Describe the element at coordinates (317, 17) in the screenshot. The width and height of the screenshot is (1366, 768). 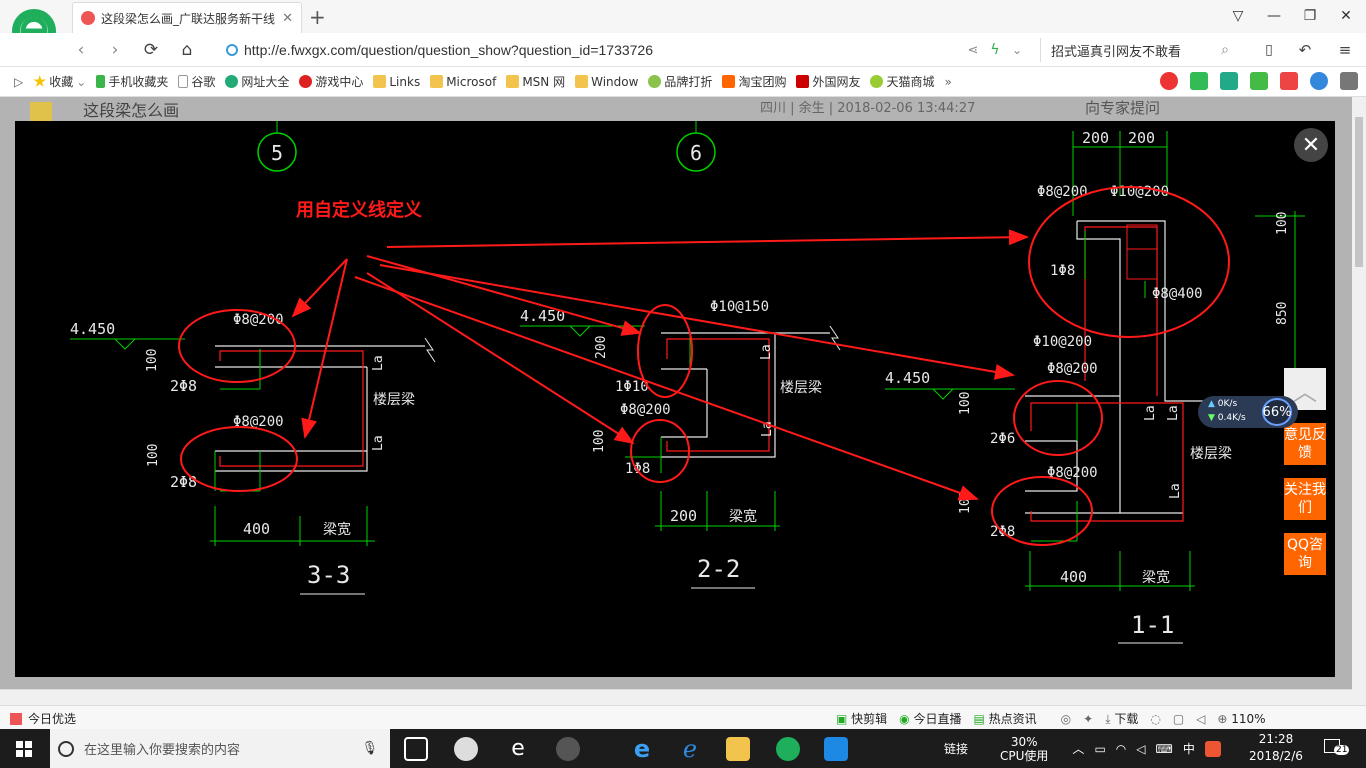
I see `new-tab-button: +` at that location.